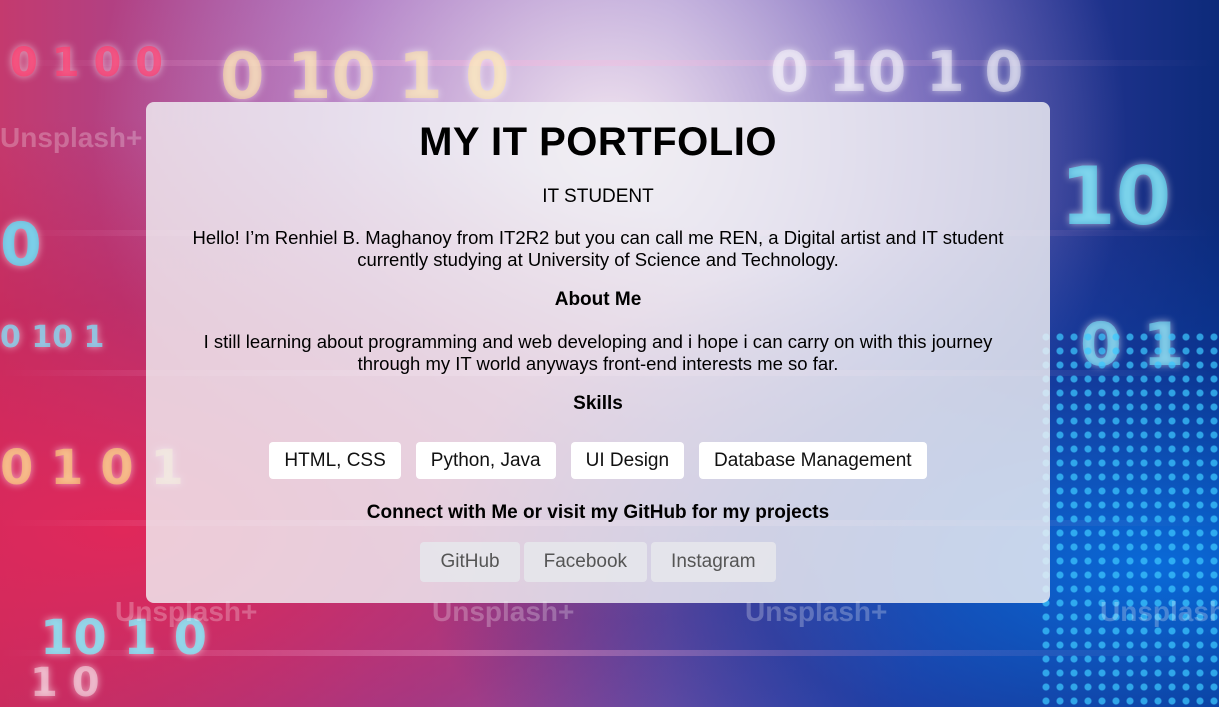 This screenshot has height=707, width=1219. I want to click on about-heading: About Me, so click(598, 299).